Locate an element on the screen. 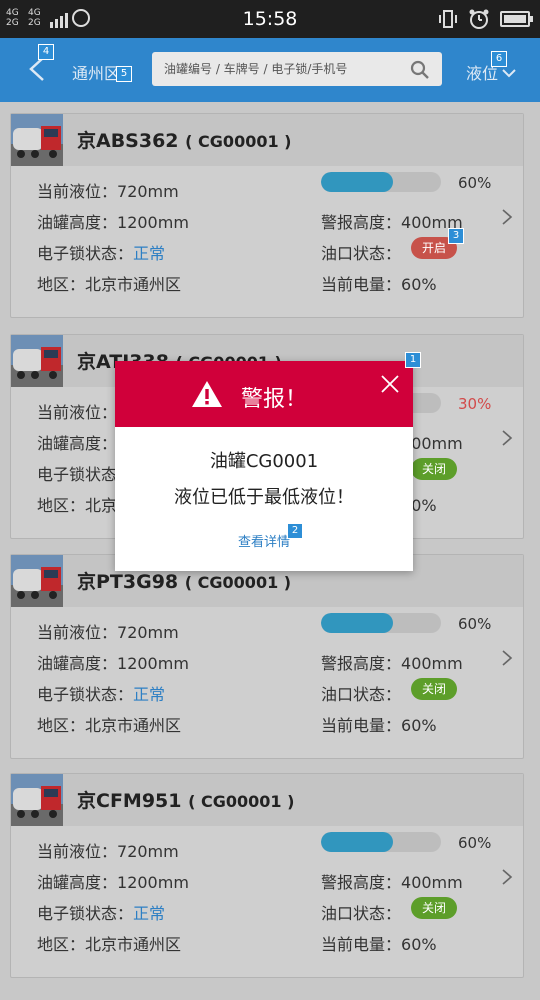 This screenshot has height=1000, width=540. app-header: 通州区 液位 is located at coordinates (270, 70).